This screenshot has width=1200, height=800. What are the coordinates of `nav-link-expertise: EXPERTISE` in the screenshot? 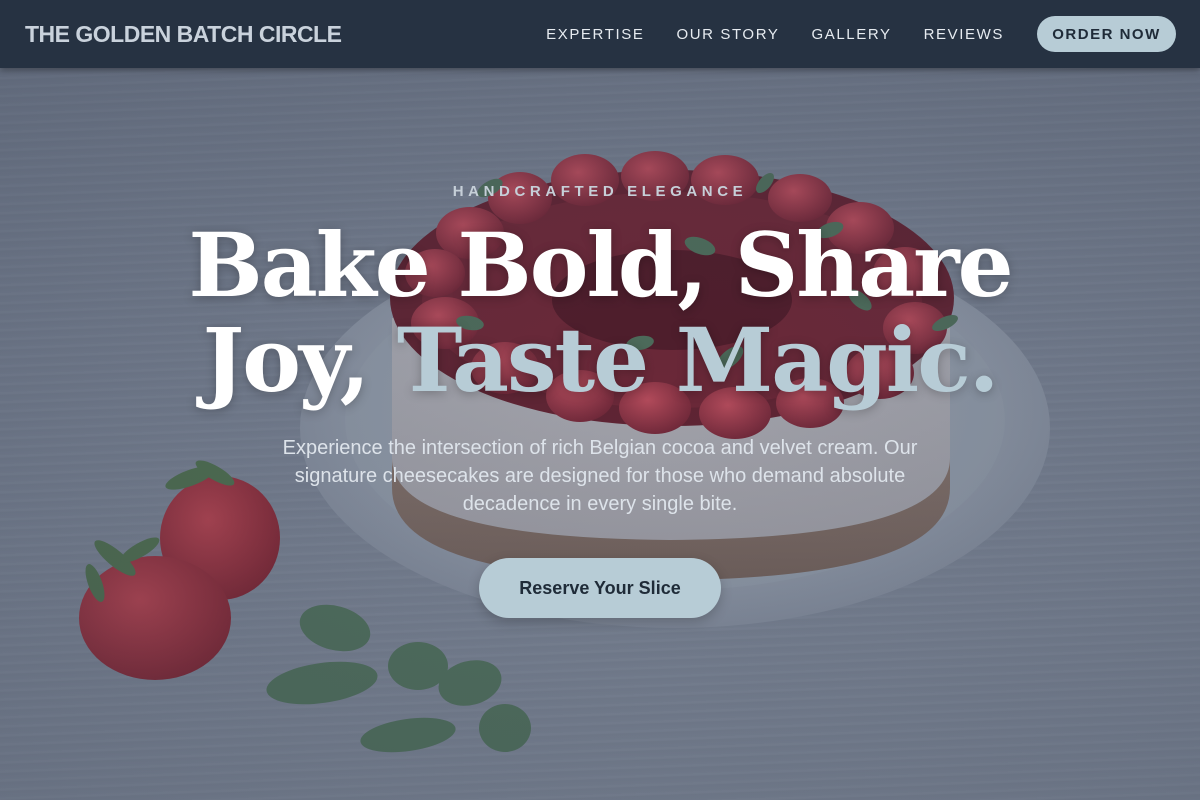 It's located at (595, 34).